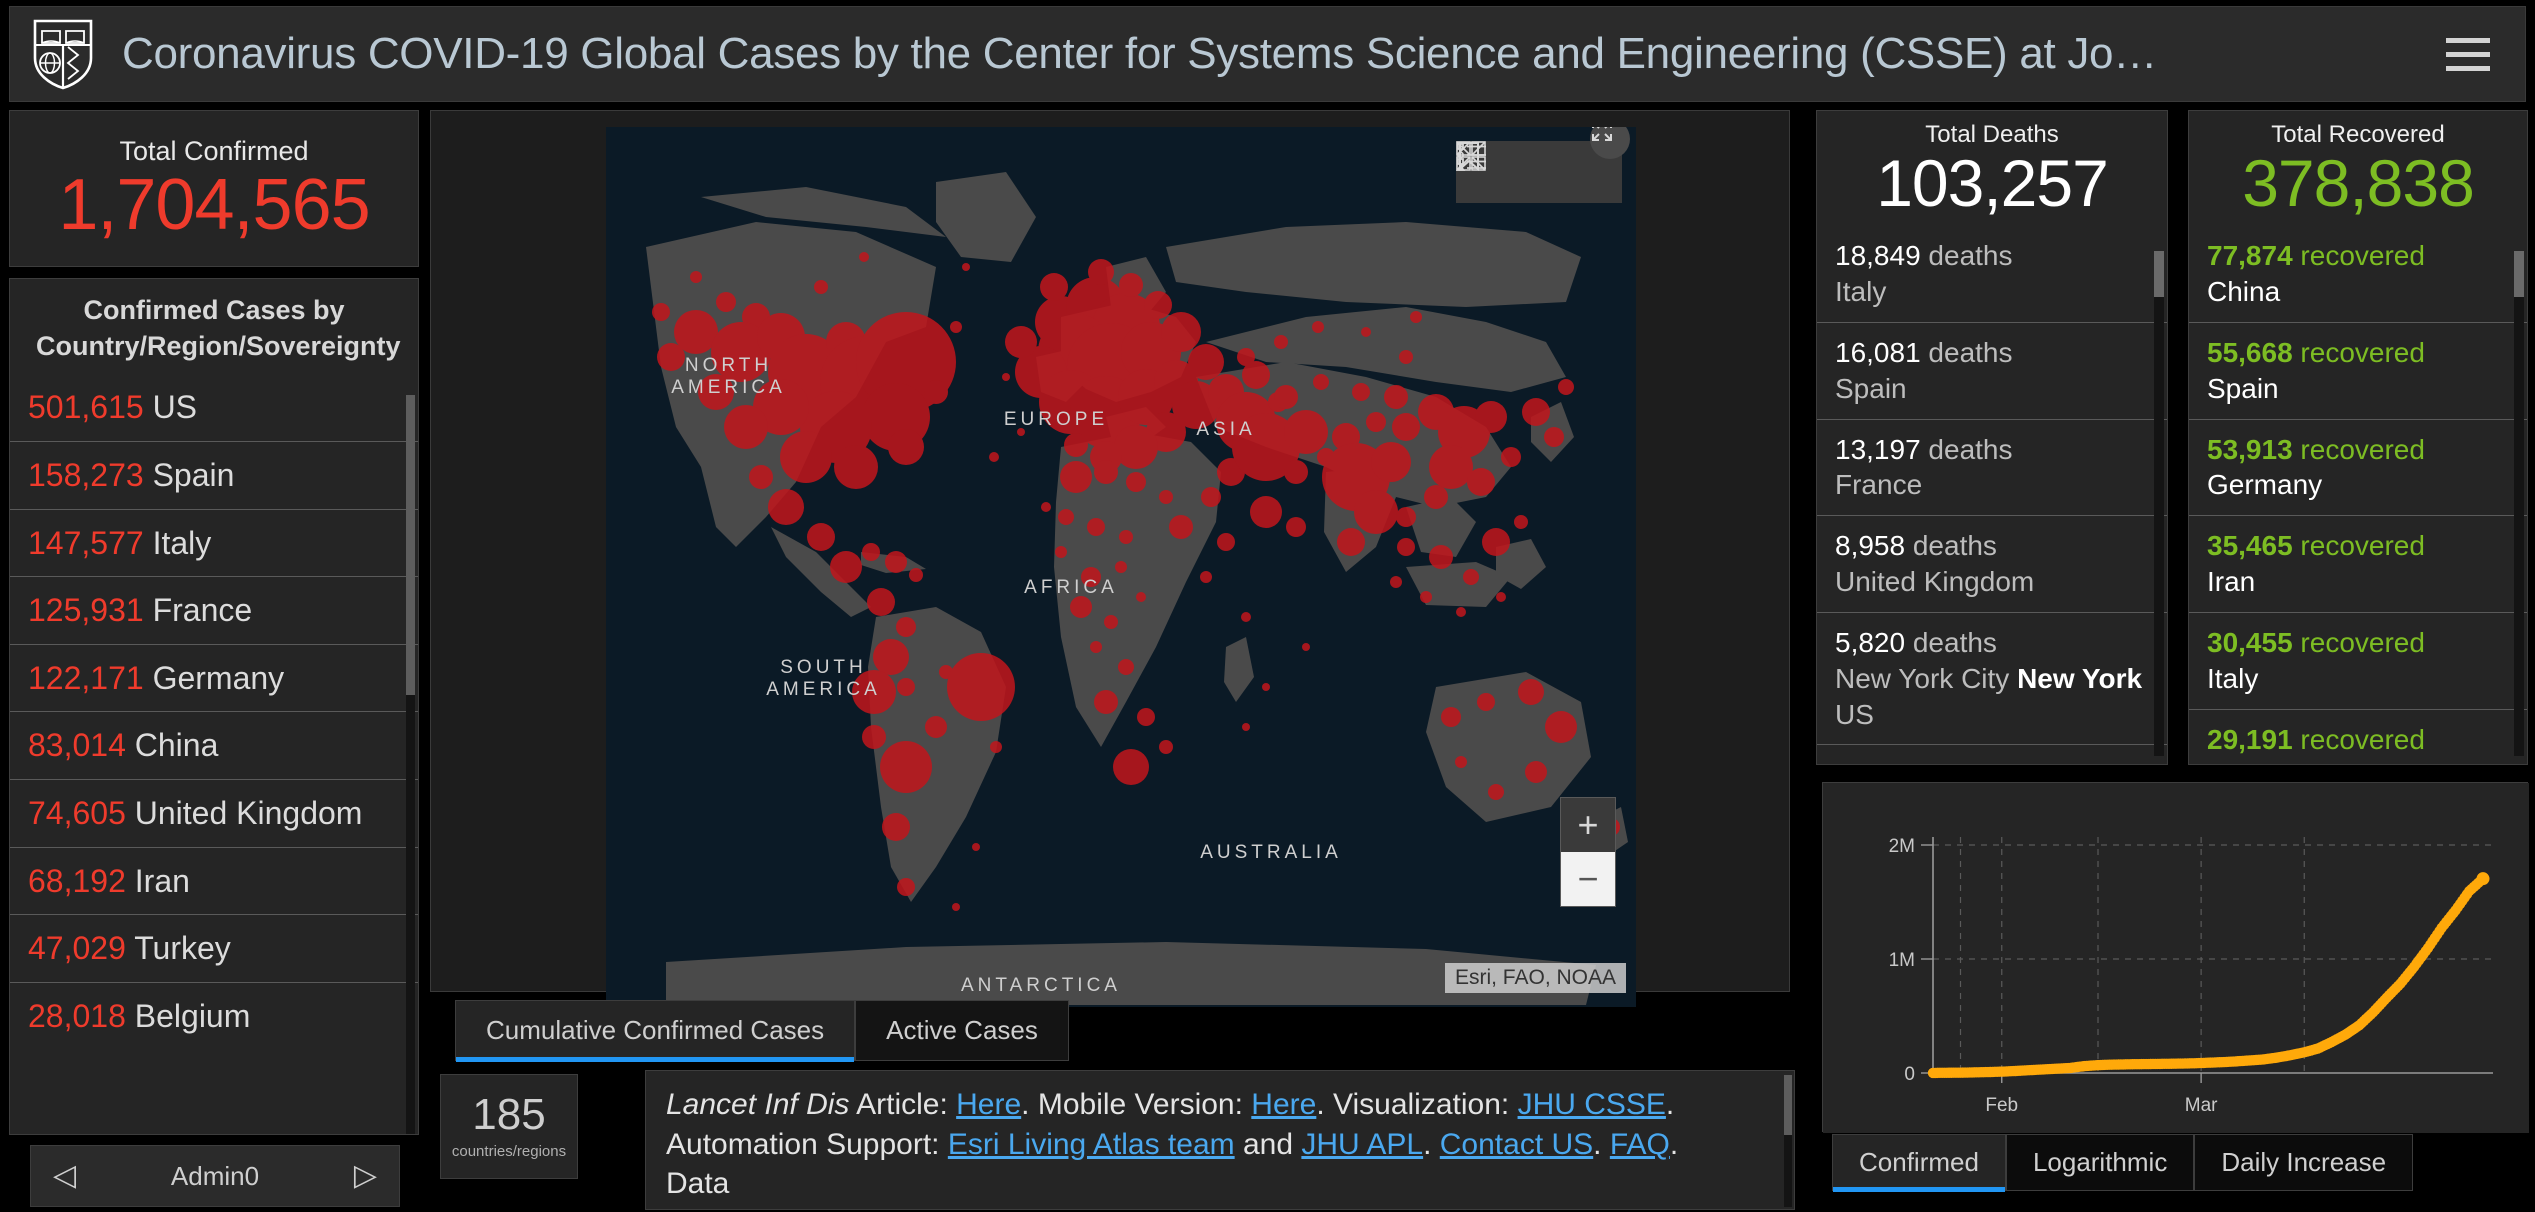  I want to click on link-faq: FAQ, so click(1640, 1144).